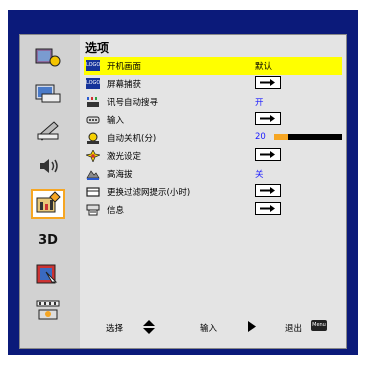  What do you see at coordinates (213, 84) in the screenshot?
I see `menu-row-logo-capture: LOGO 屏幕捕获` at bounding box center [213, 84].